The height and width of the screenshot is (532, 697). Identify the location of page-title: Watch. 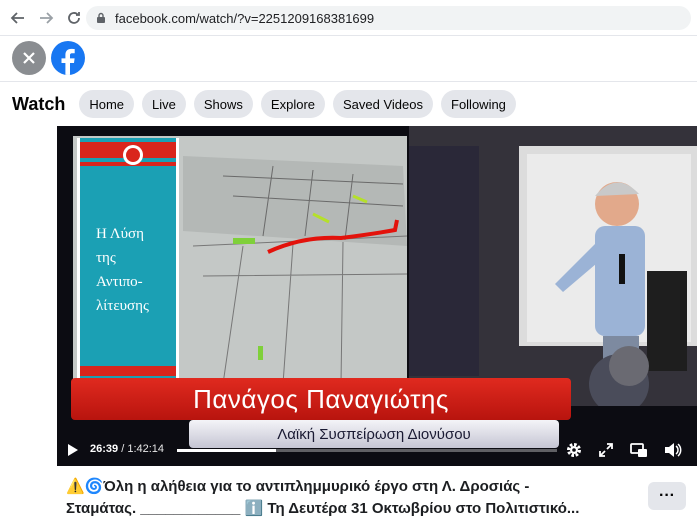
(39, 103).